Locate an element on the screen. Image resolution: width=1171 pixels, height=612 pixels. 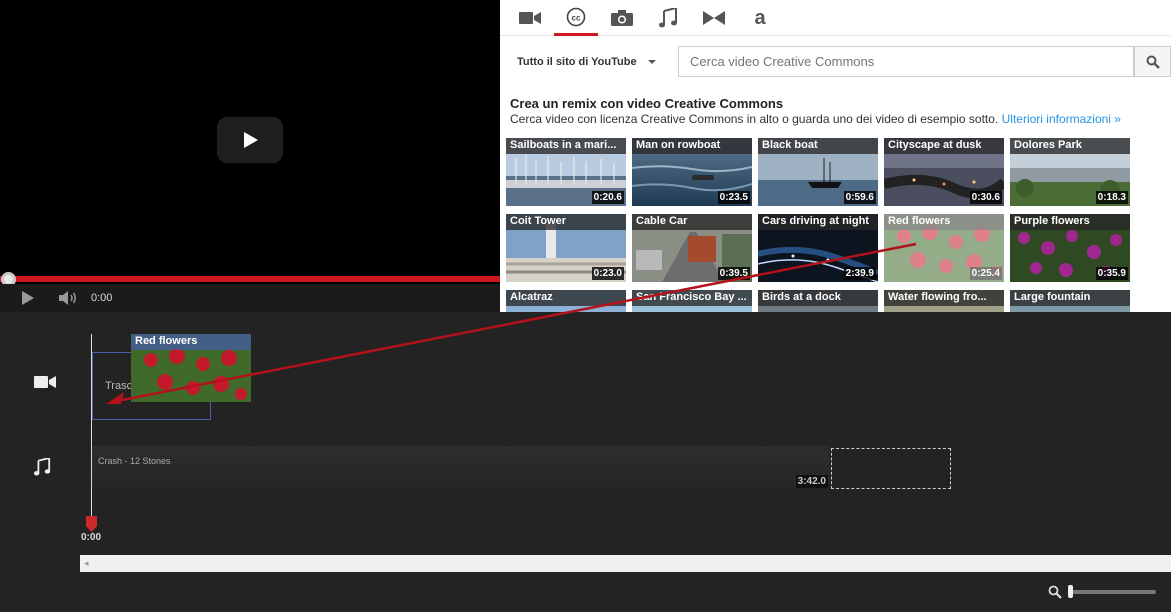
video-duration: 0:25.4 is located at coordinates (985, 273).